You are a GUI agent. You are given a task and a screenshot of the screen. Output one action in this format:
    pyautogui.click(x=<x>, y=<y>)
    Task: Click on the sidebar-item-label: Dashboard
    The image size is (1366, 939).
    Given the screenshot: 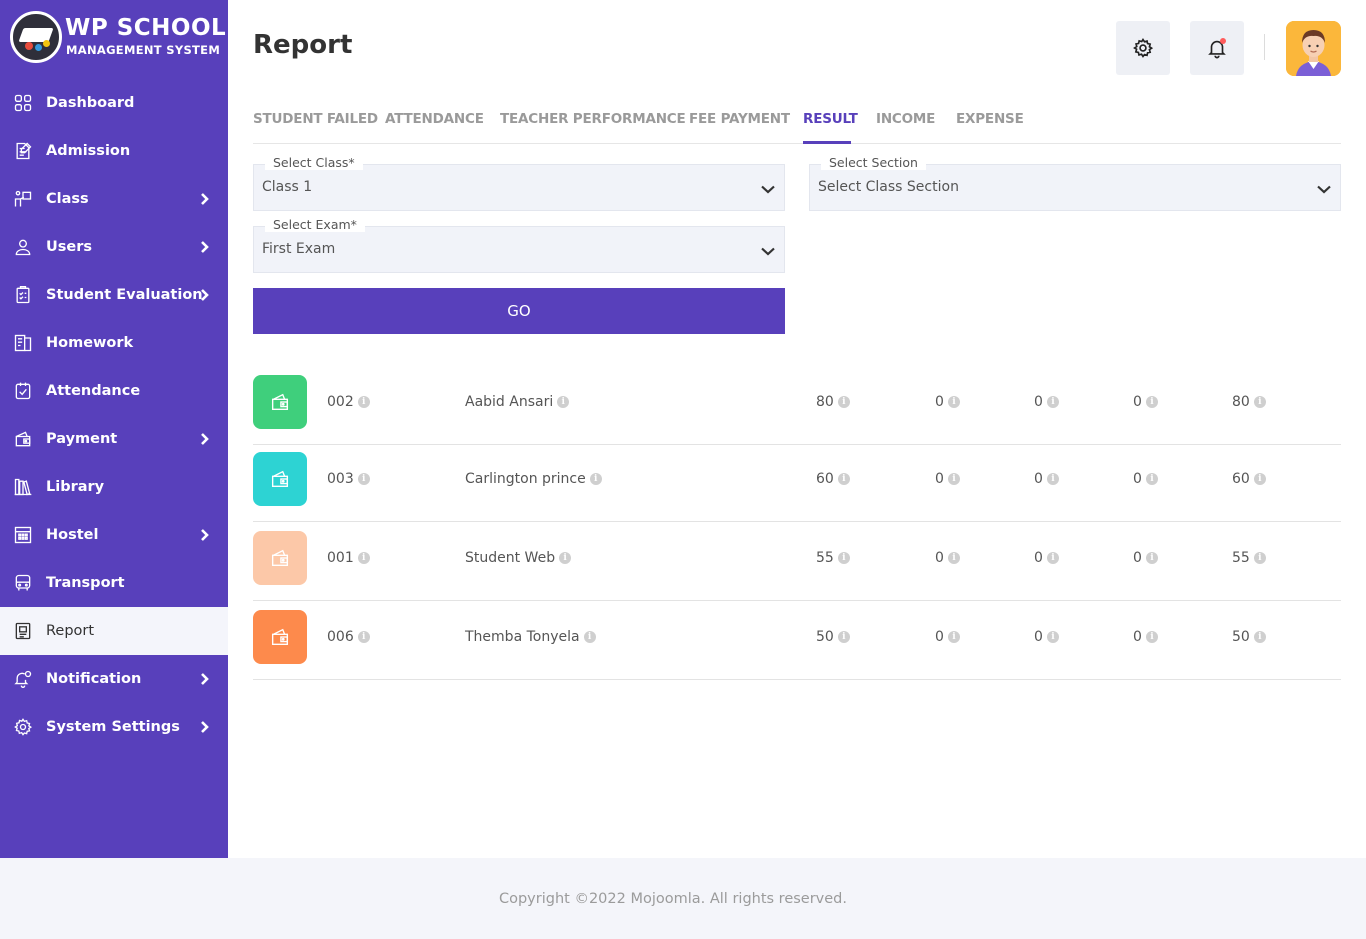 What is the action you would take?
    pyautogui.click(x=90, y=103)
    